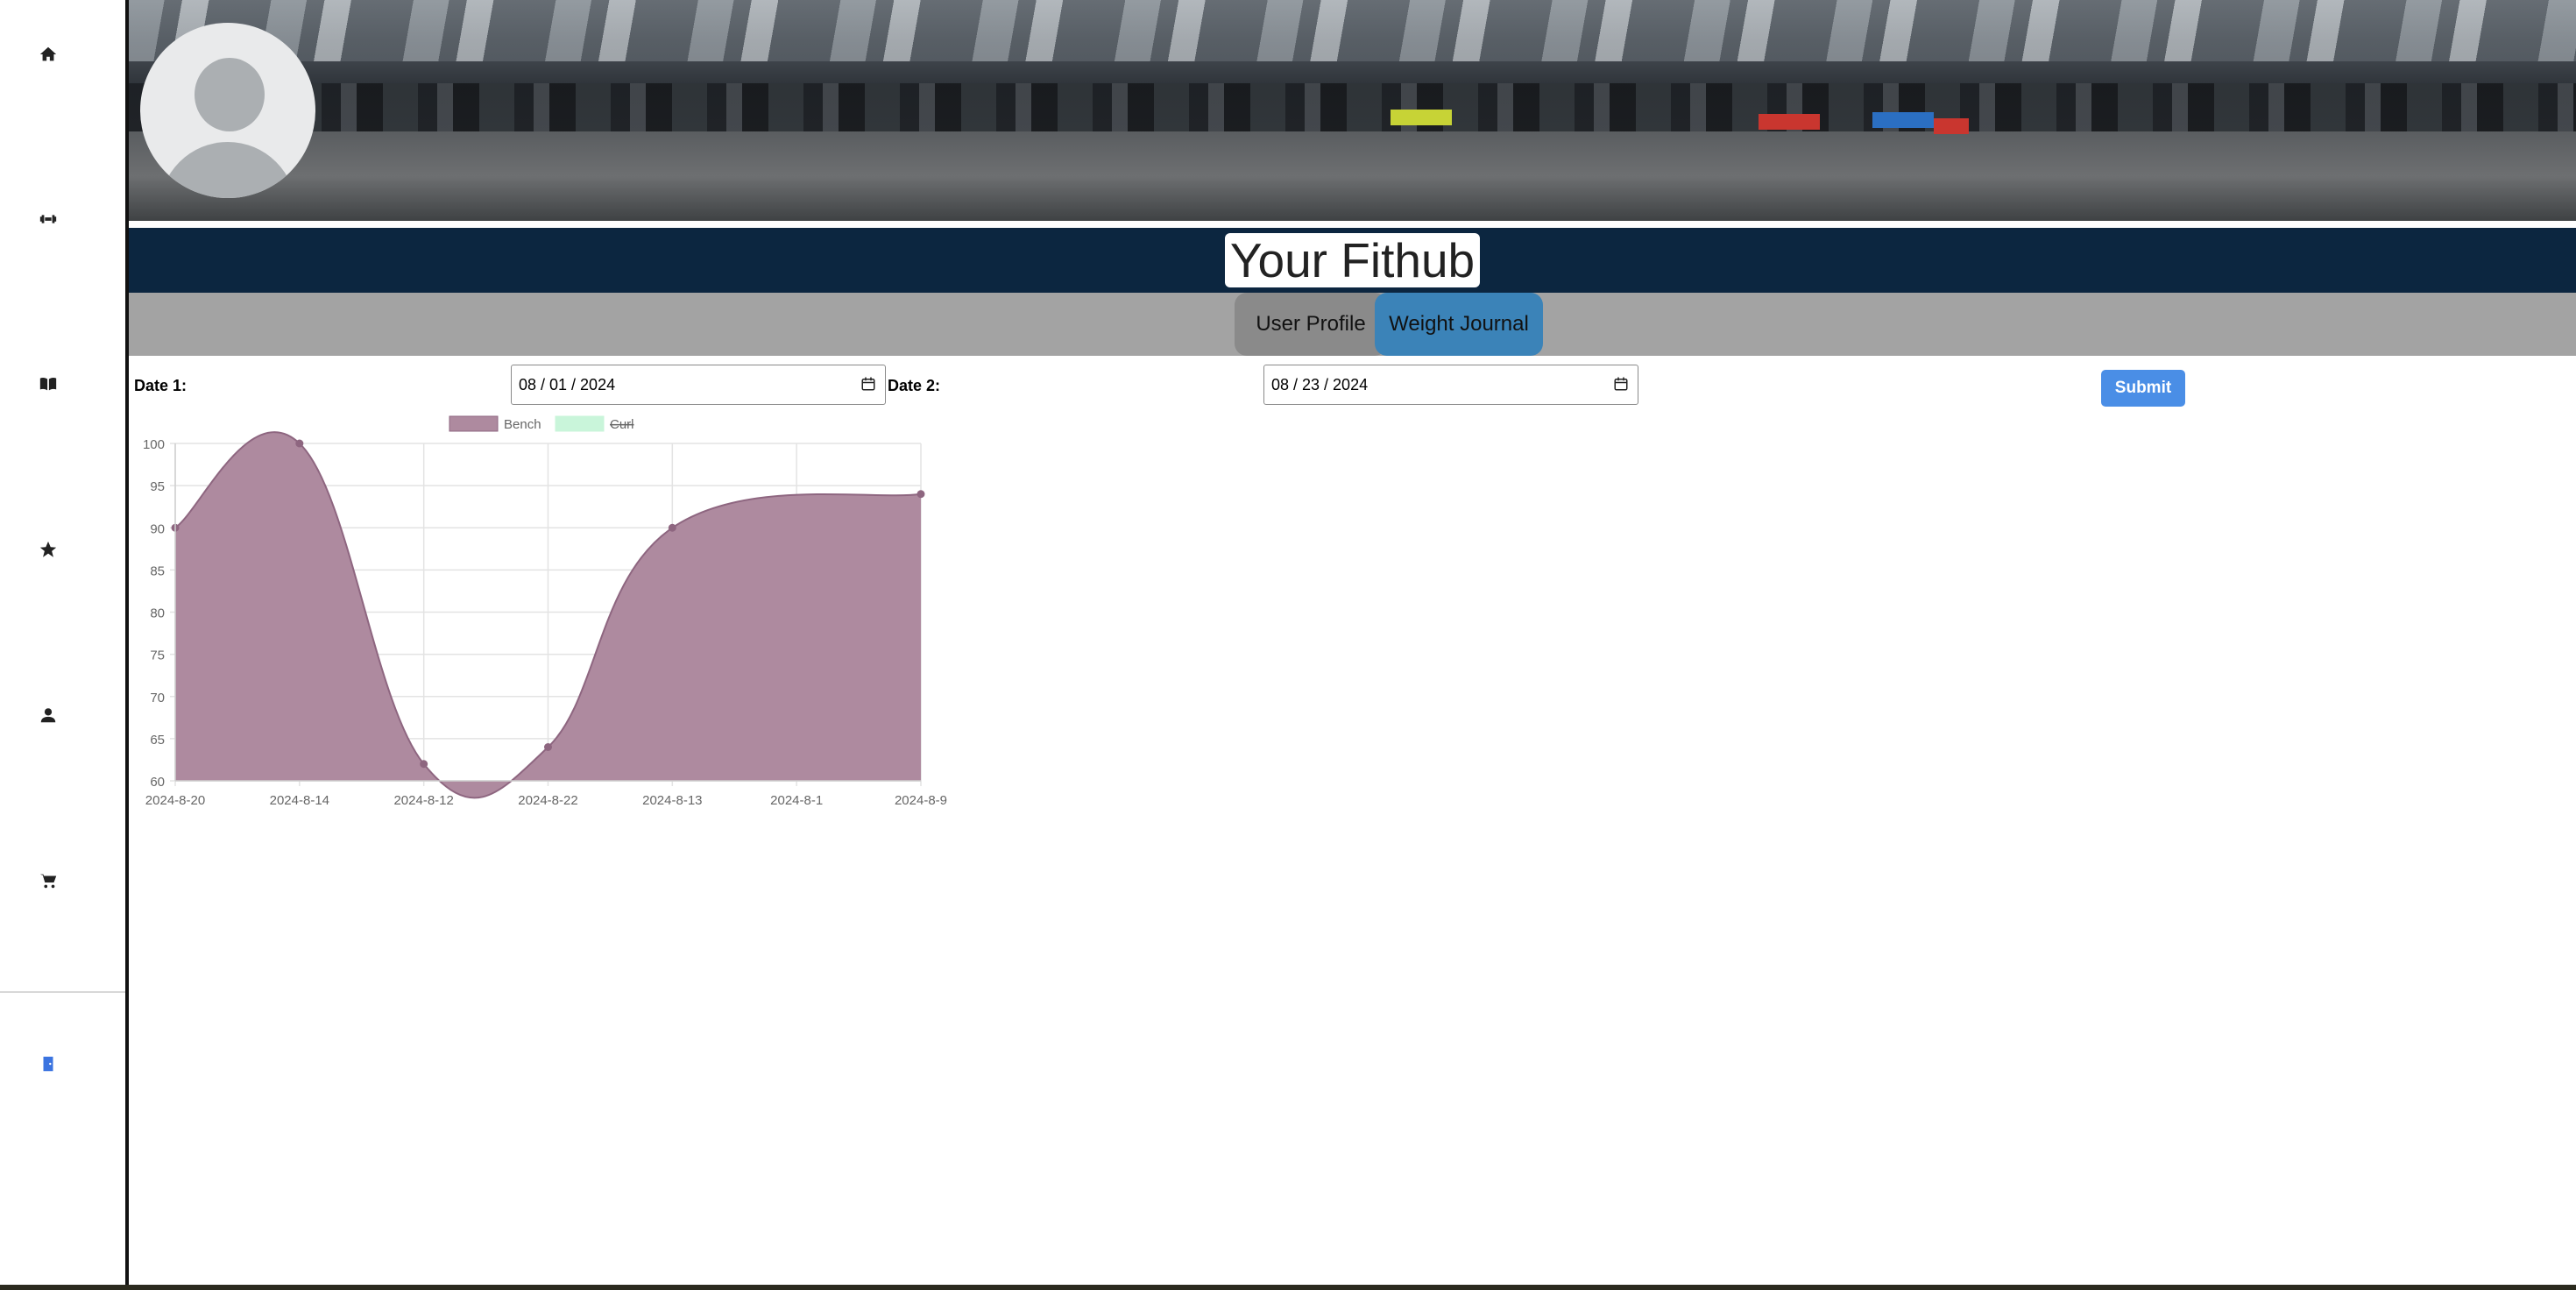 The width and height of the screenshot is (2576, 1290). Describe the element at coordinates (157, 486) in the screenshot. I see `y-tick-label: 95` at that location.